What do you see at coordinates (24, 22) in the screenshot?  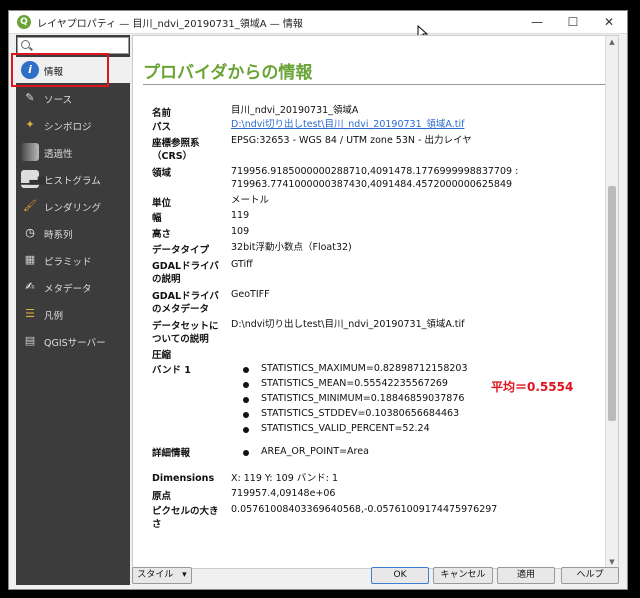 I see `qgis-icon: Q` at bounding box center [24, 22].